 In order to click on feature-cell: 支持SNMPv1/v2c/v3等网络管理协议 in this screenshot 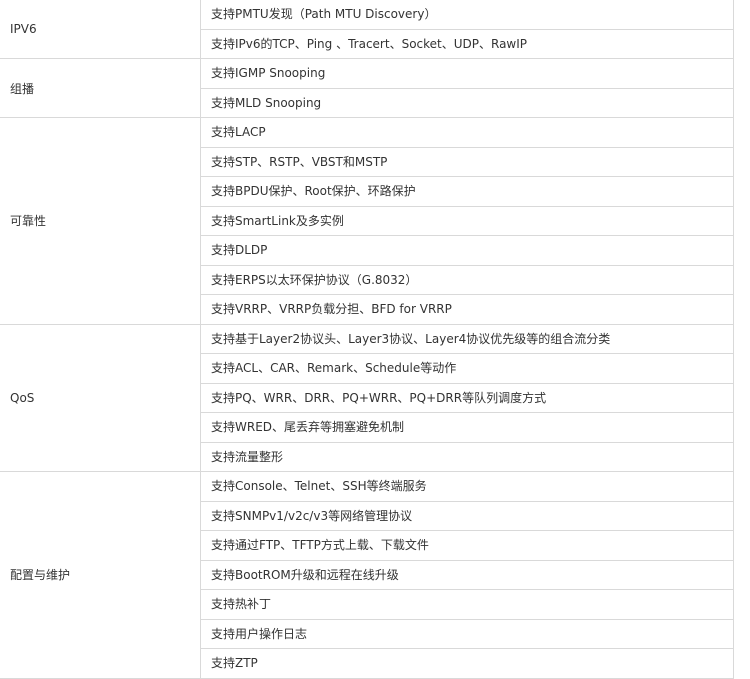, I will do `click(467, 515)`.